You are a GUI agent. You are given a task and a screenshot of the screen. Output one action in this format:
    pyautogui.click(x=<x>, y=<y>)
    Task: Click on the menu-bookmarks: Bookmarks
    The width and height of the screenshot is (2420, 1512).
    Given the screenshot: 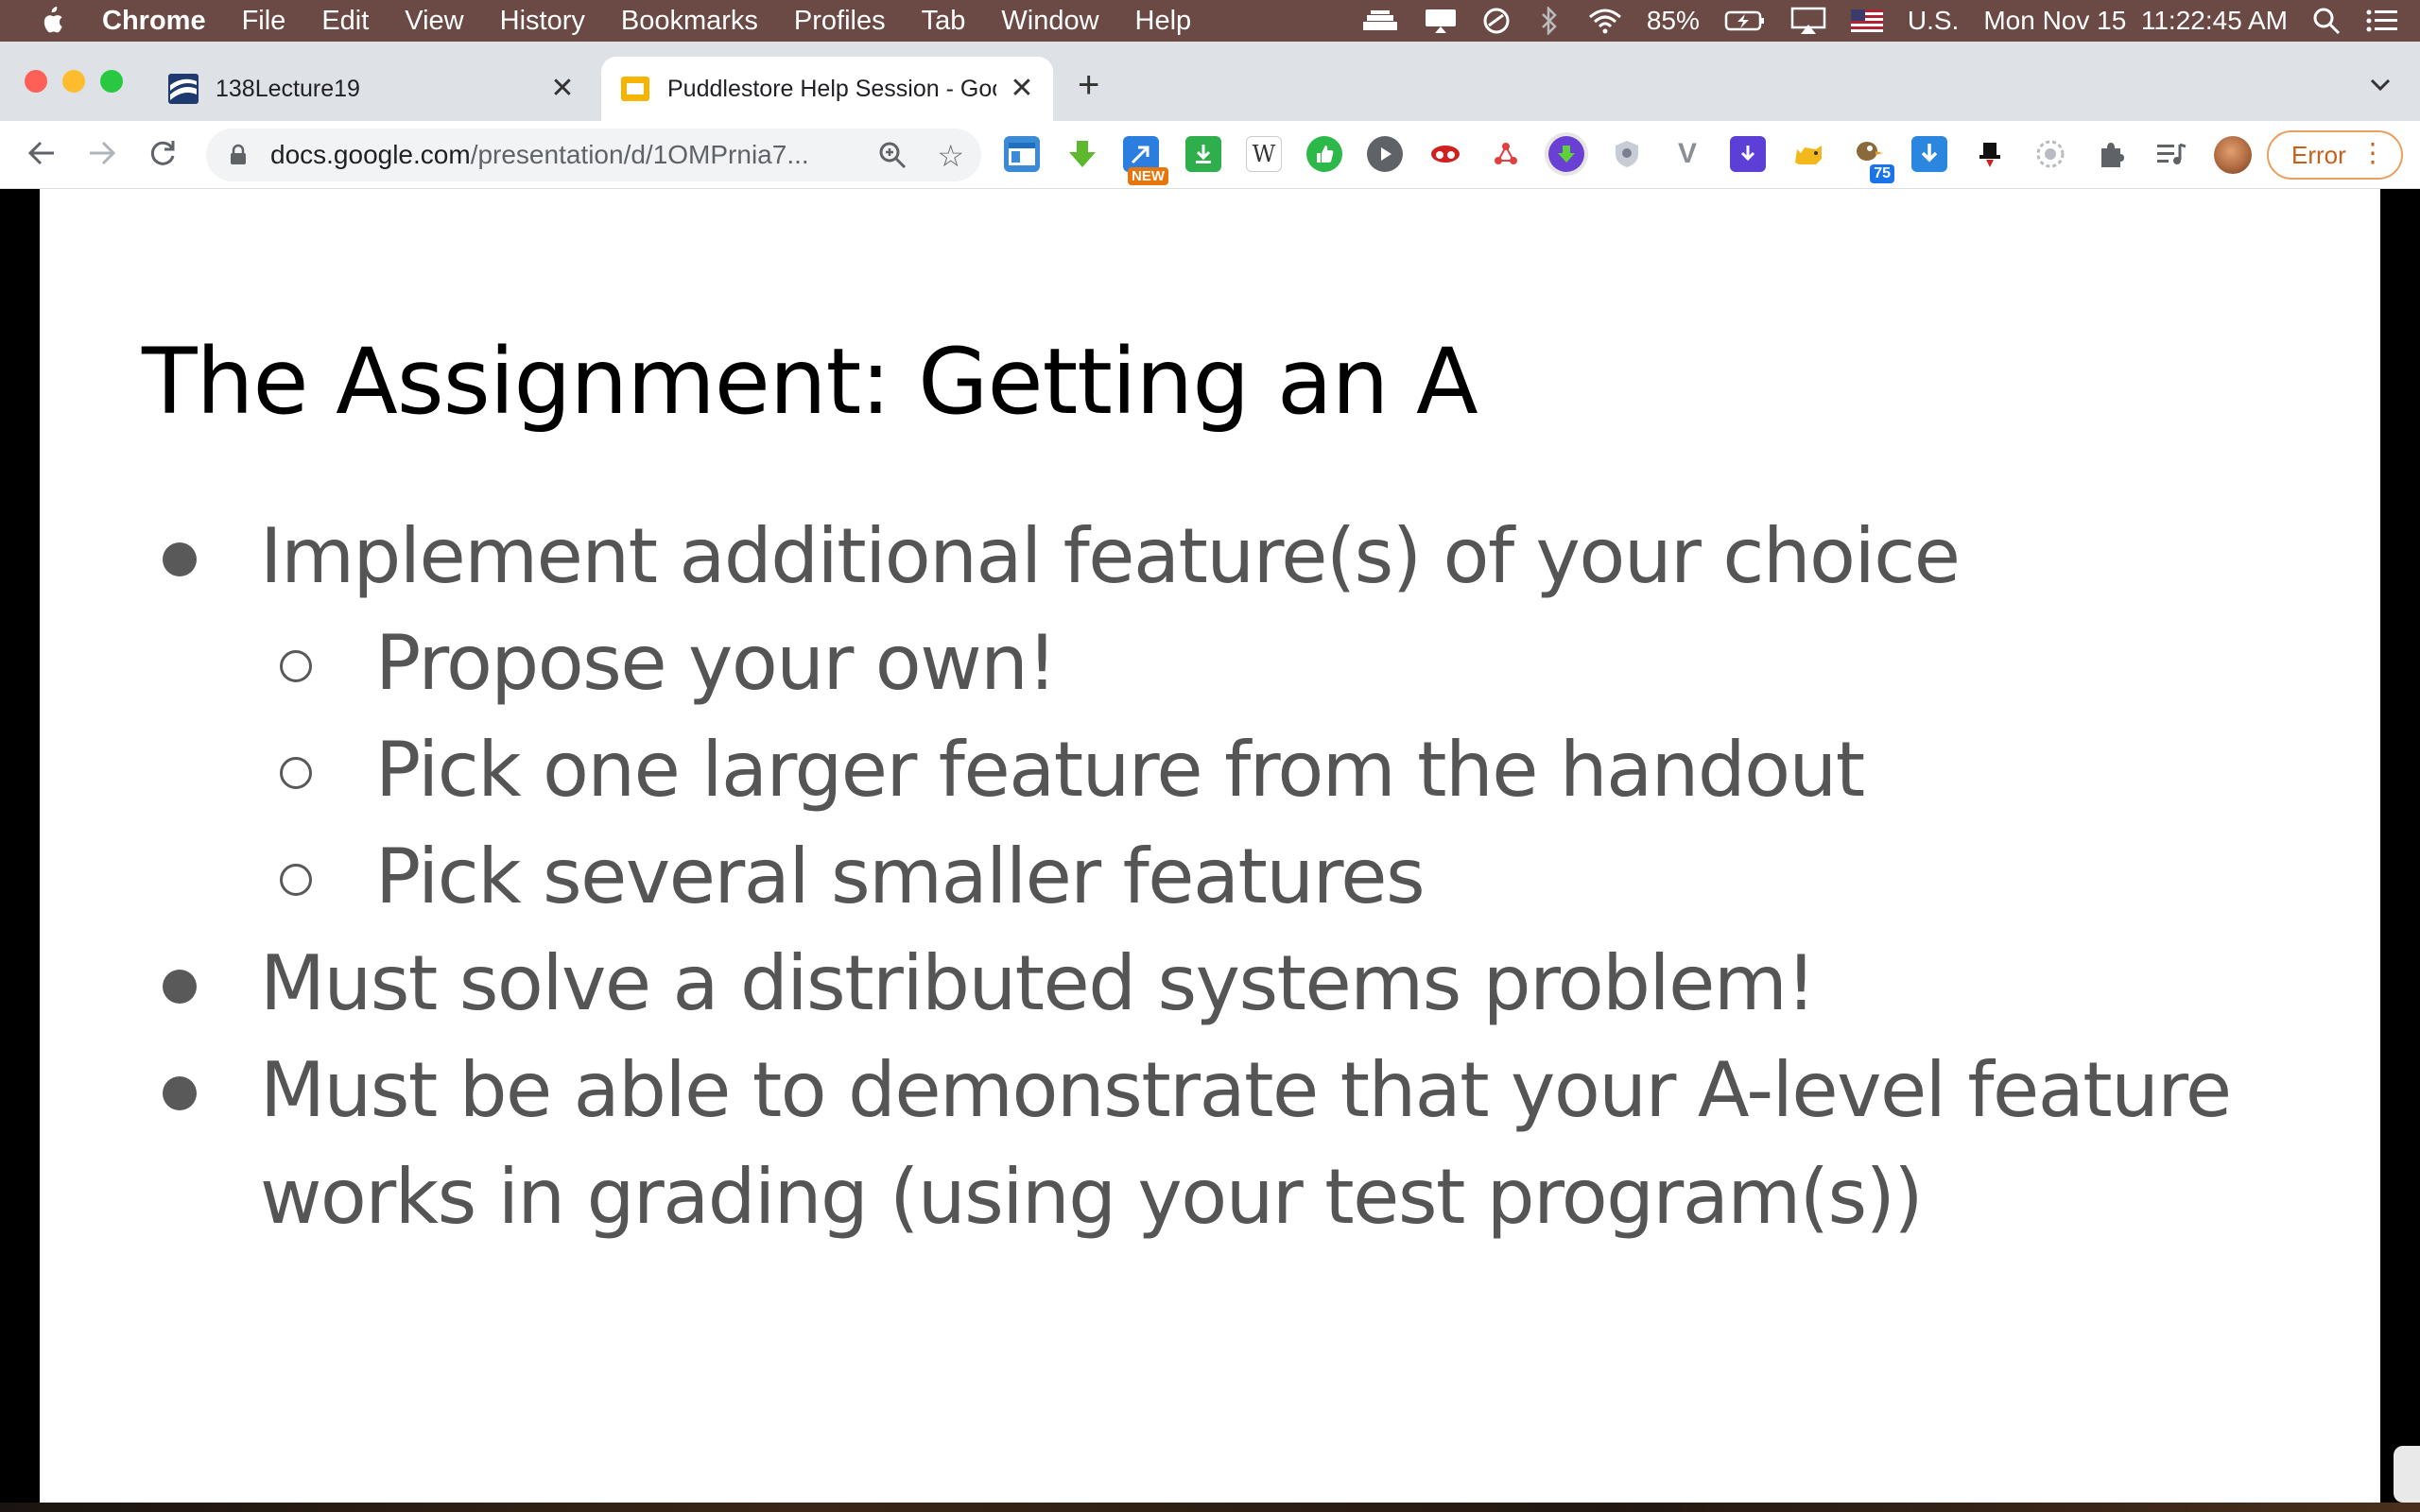 What is the action you would take?
    pyautogui.click(x=689, y=21)
    